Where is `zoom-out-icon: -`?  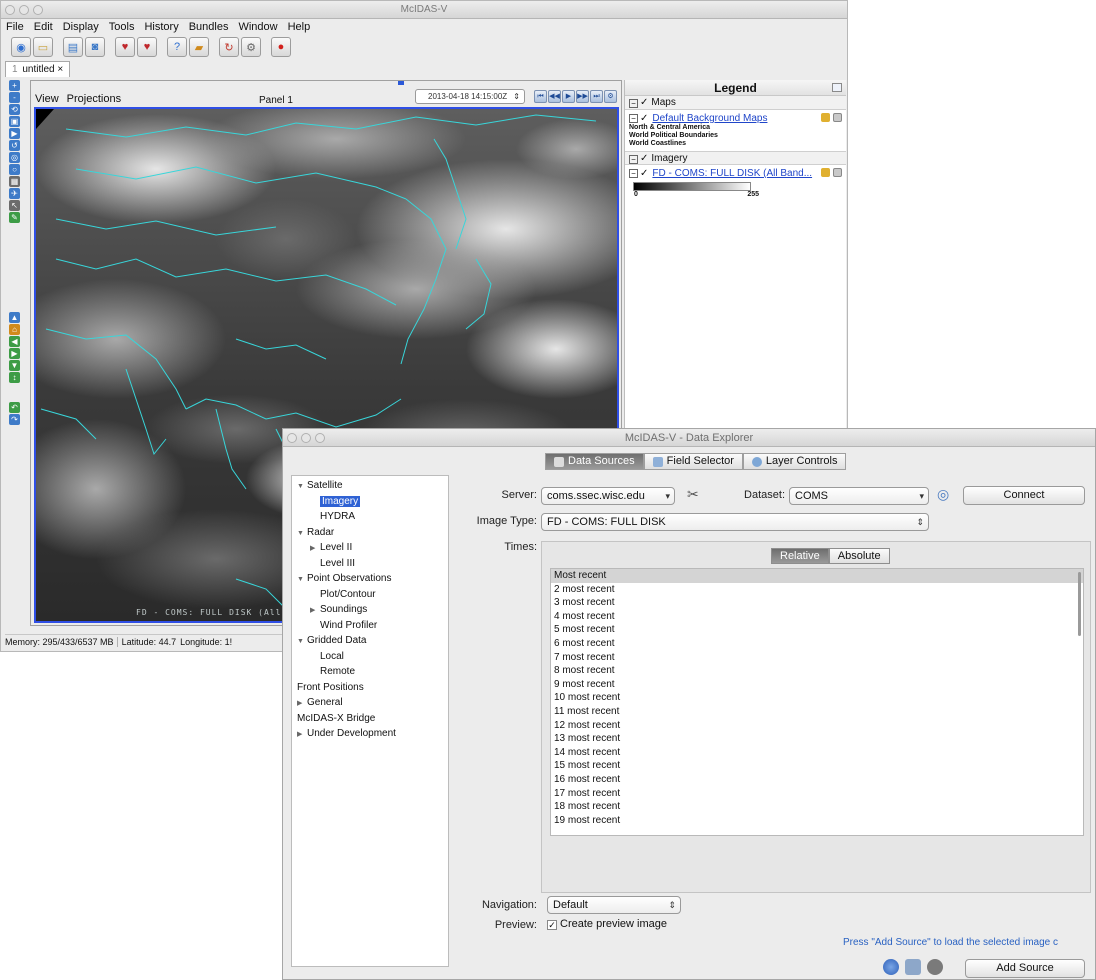
zoom-out-icon: - is located at coordinates (14, 97).